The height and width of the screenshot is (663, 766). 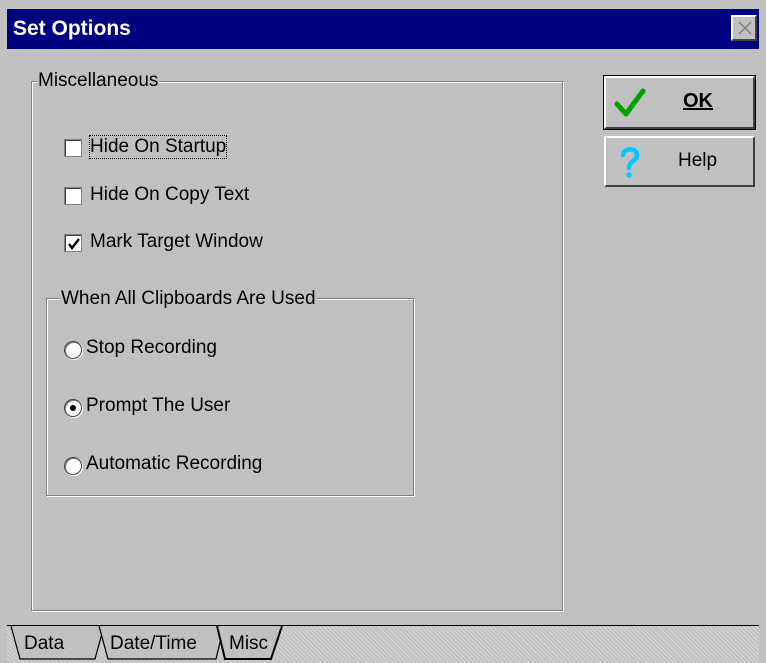 I want to click on hide-on-startup-label: Hide On Startup, so click(x=158, y=147).